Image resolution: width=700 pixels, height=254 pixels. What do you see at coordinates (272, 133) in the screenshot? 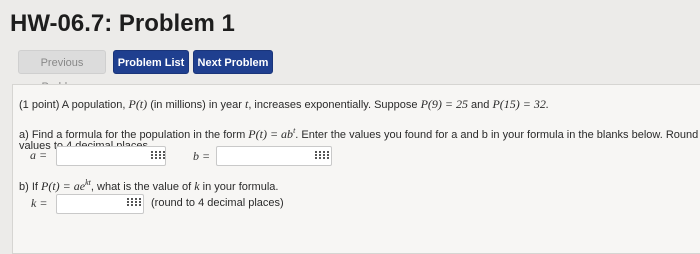
I see `part-a-form: P(t) = abt` at bounding box center [272, 133].